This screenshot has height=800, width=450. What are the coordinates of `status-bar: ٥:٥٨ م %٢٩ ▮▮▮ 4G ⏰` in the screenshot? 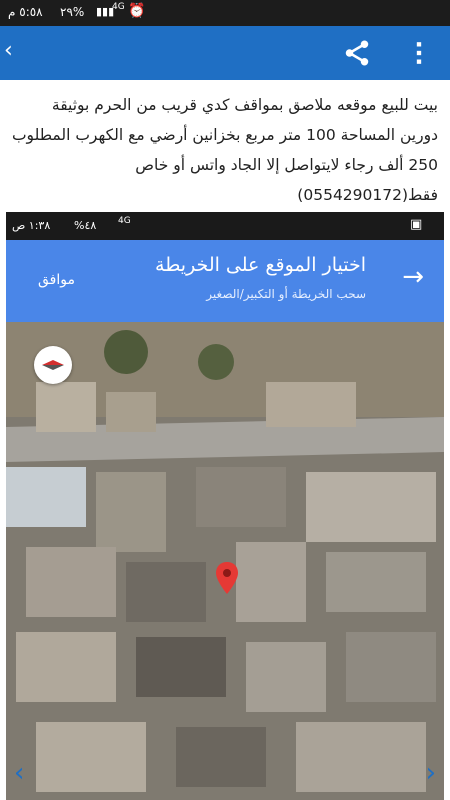 It's located at (225, 13).